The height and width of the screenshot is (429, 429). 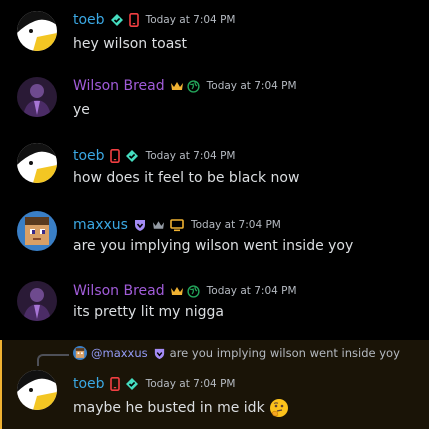 What do you see at coordinates (169, 408) in the screenshot?
I see `message-content: maybe he busted in me idk` at bounding box center [169, 408].